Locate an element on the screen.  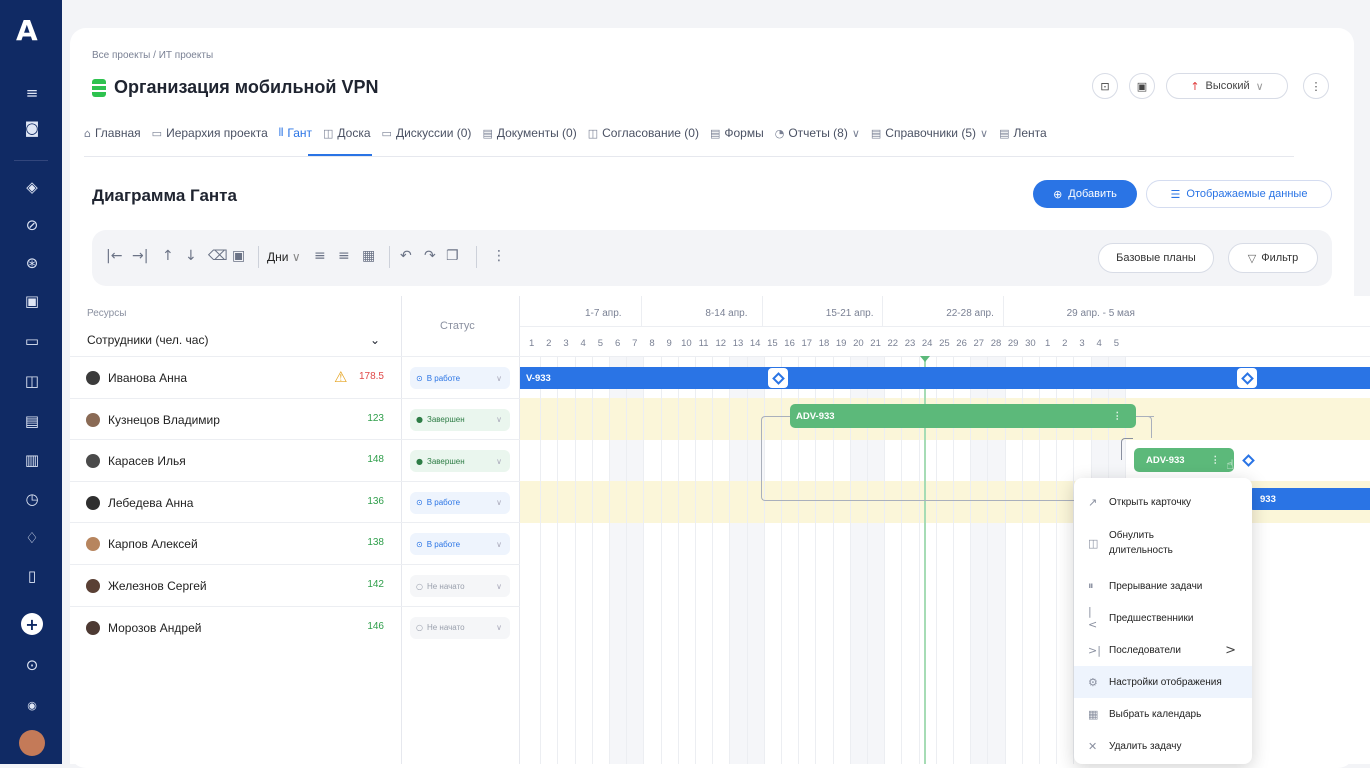
tab-0: ⌂ Главная is located at coordinates (112, 133).